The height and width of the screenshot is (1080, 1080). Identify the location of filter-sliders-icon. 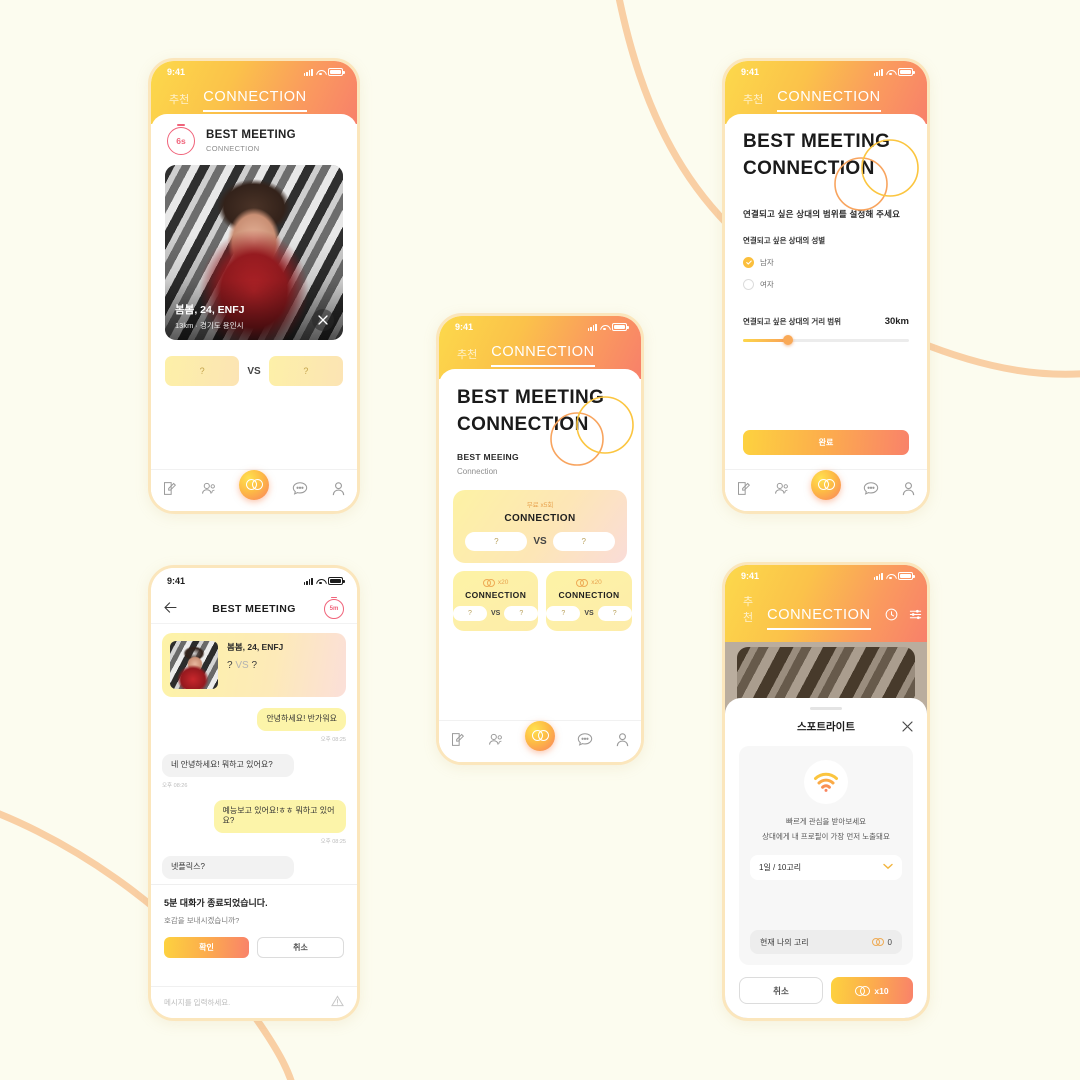
(915, 617).